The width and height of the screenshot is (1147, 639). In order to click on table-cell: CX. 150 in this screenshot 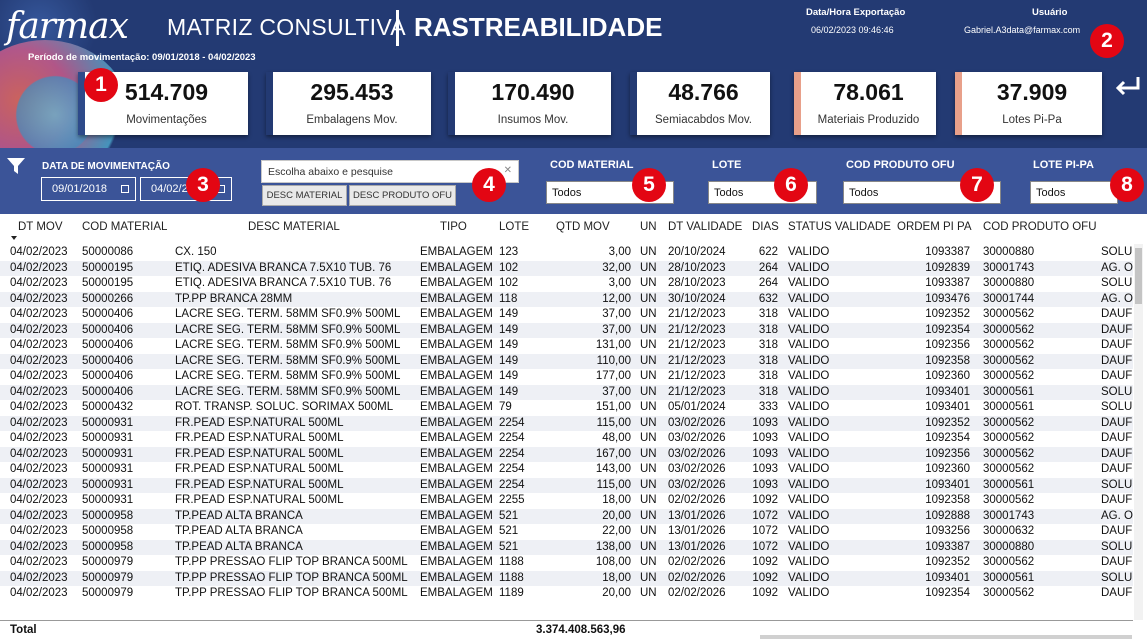, I will do `click(196, 252)`.